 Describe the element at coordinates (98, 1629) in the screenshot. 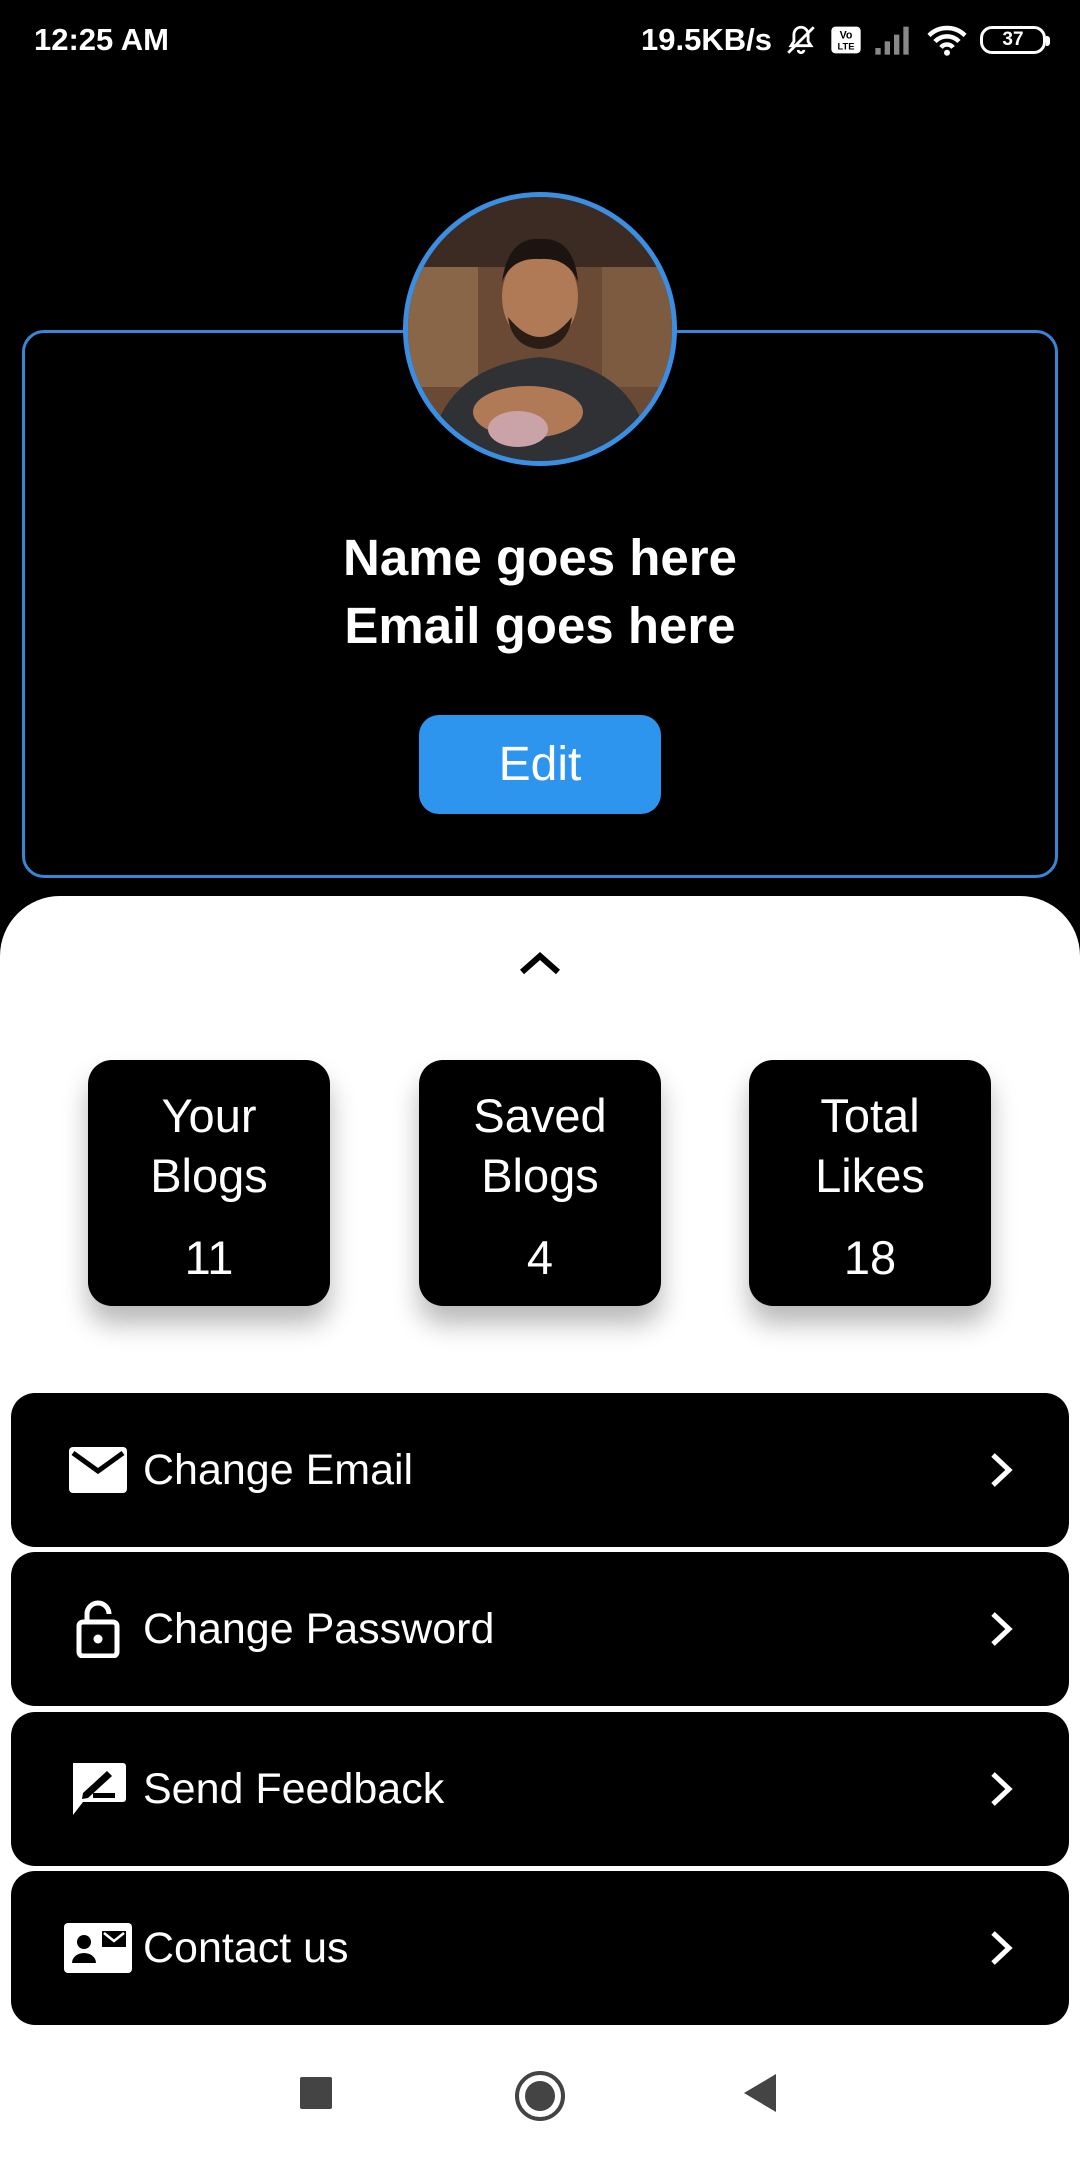

I see `lock-icon` at that location.